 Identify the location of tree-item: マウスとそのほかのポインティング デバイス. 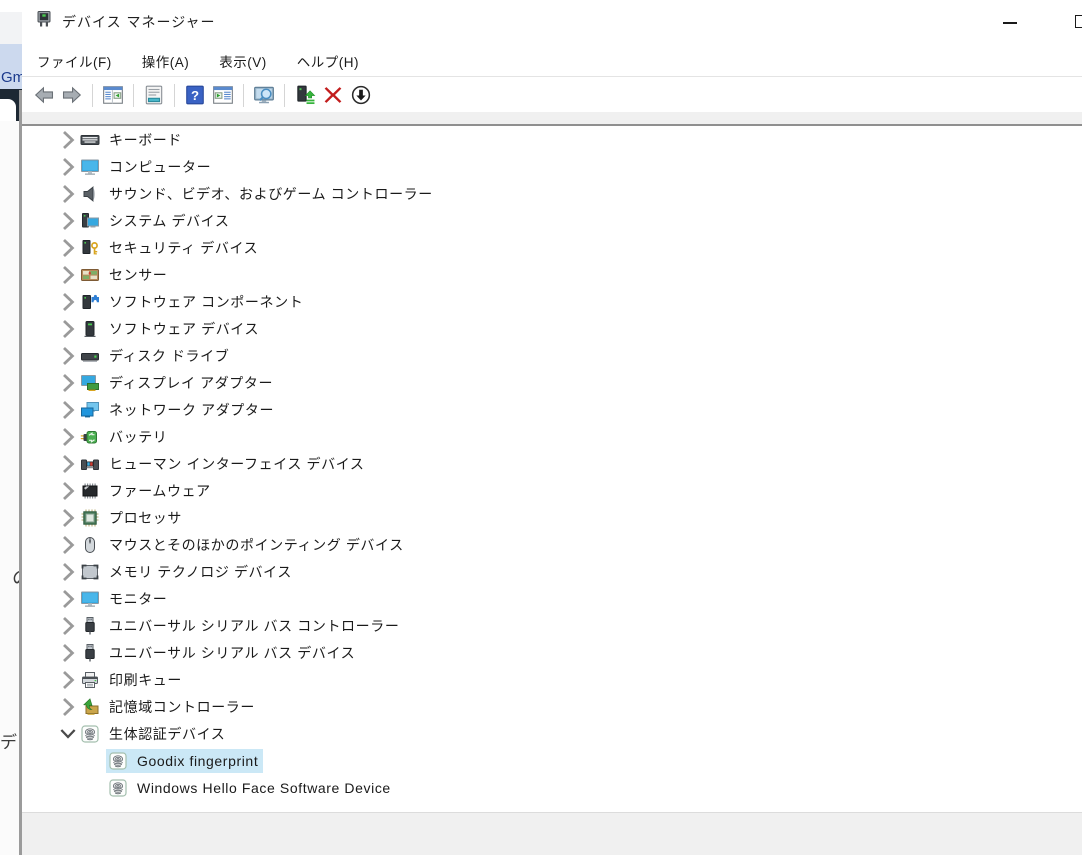
(552, 544).